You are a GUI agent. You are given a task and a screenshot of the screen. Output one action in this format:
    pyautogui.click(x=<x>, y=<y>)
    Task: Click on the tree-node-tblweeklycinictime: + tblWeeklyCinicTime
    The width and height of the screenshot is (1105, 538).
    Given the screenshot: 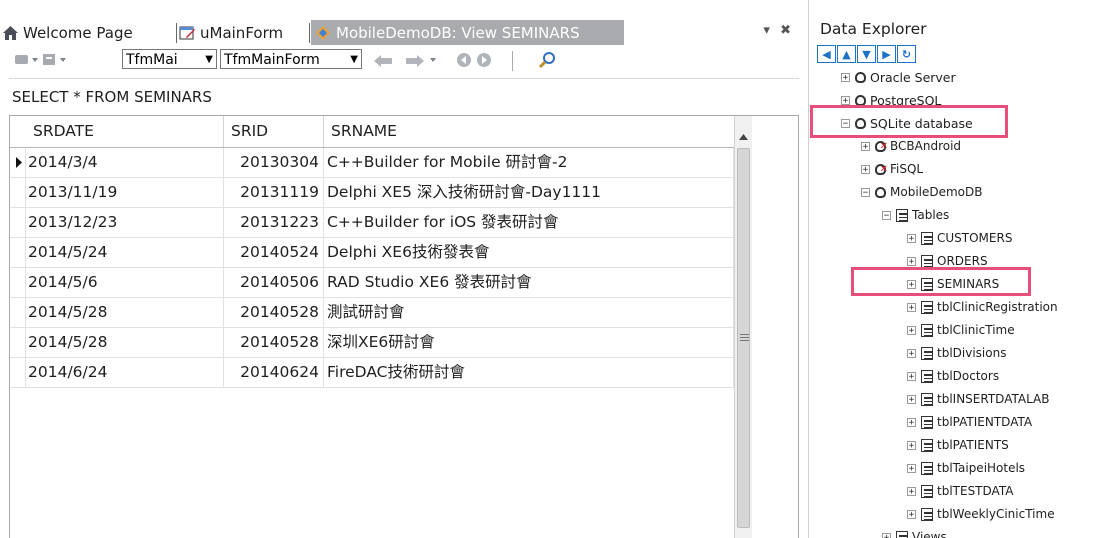 What is the action you would take?
    pyautogui.click(x=981, y=514)
    